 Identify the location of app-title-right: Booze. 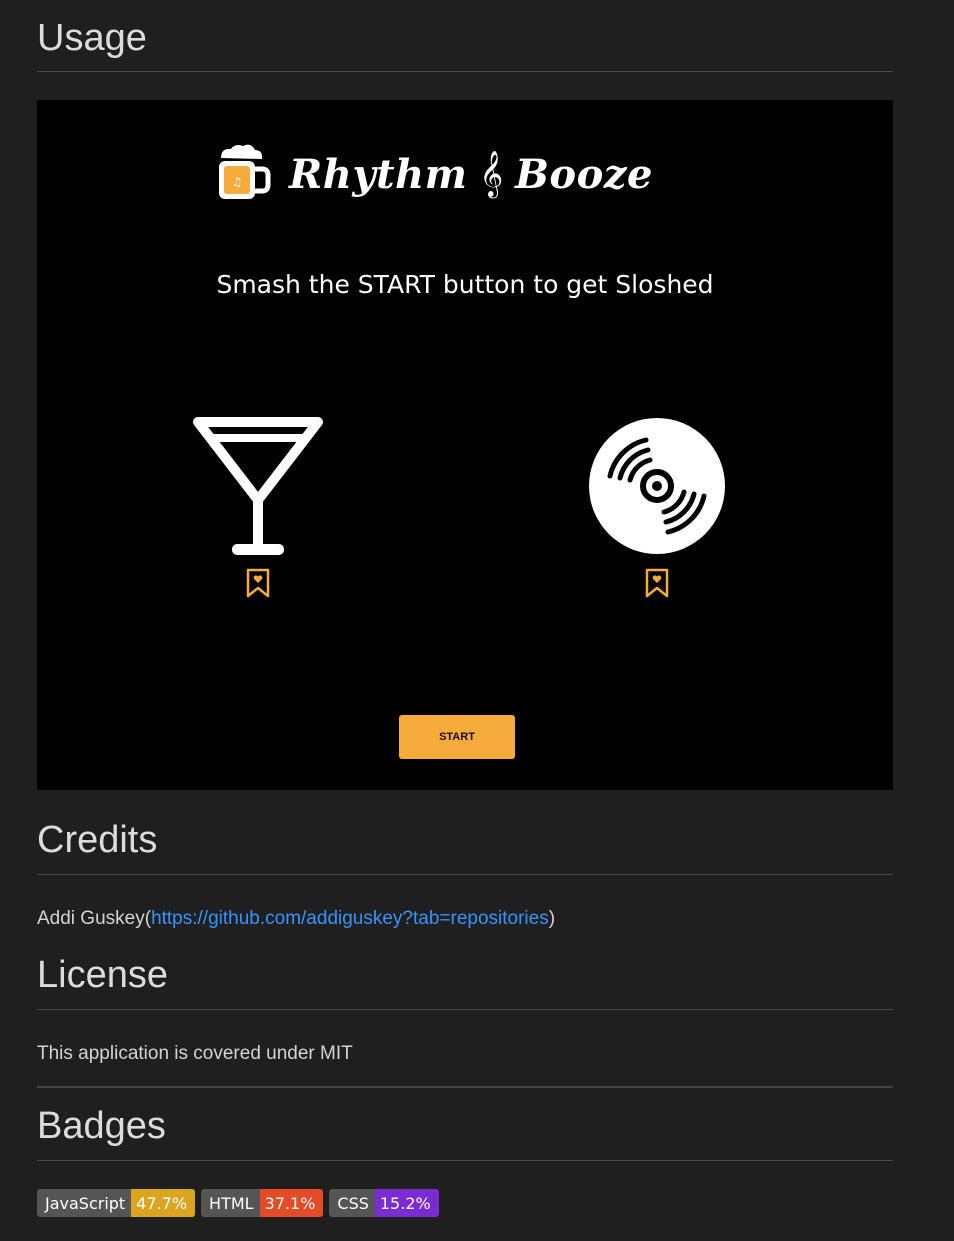
(584, 174).